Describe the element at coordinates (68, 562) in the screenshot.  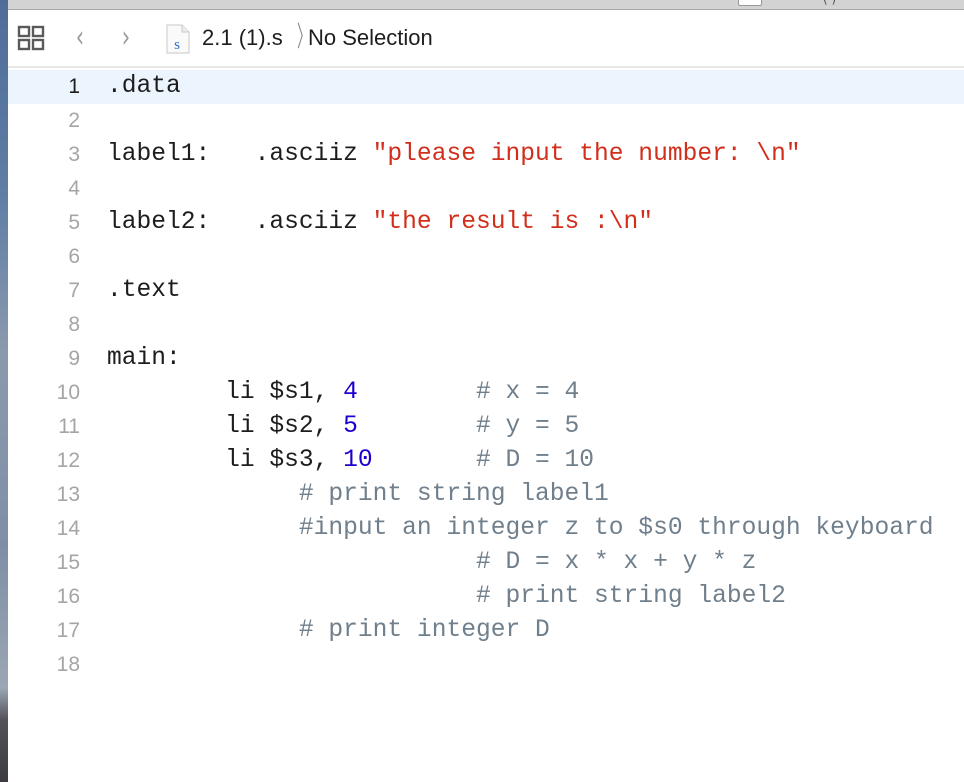
I see `line-number: 15` at that location.